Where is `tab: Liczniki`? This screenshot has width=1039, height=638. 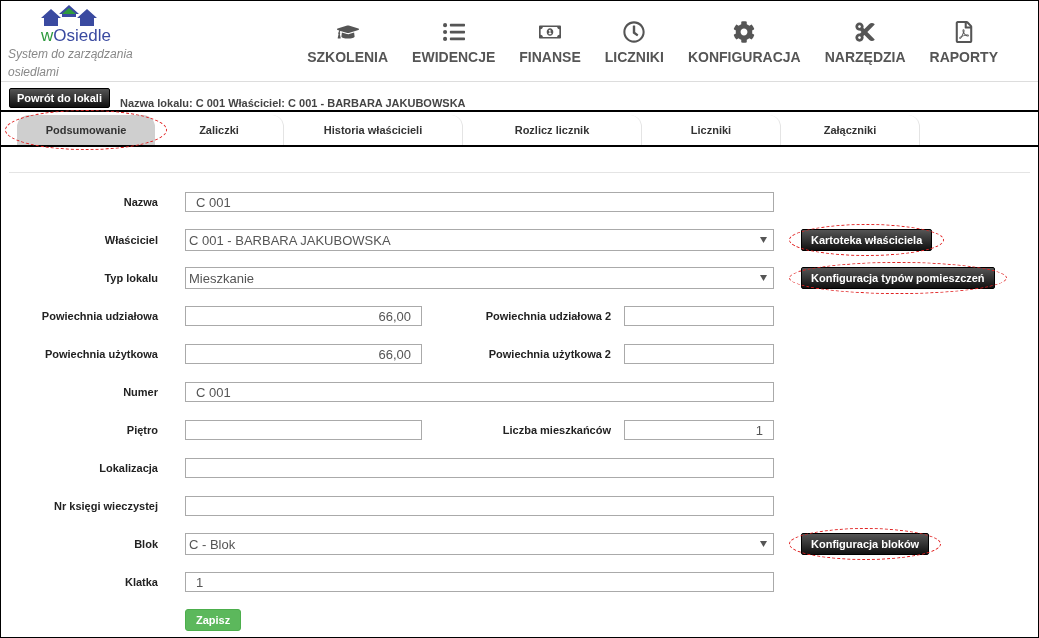
tab: Liczniki is located at coordinates (711, 130).